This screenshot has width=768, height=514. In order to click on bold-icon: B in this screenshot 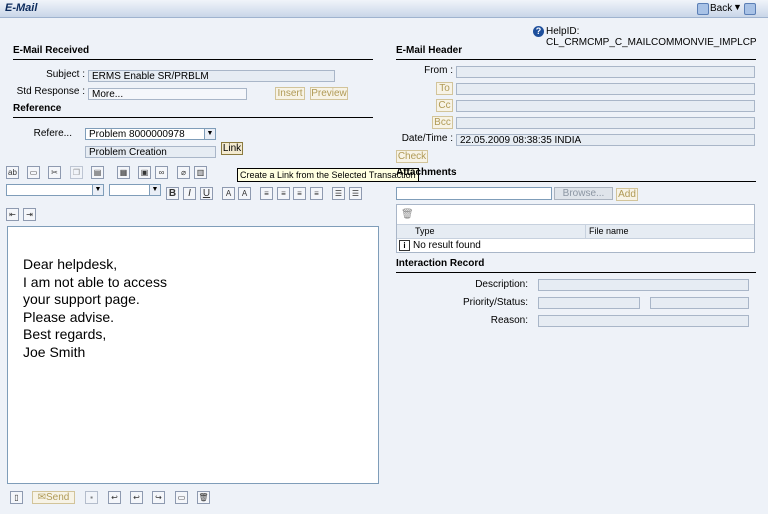, I will do `click(172, 193)`.